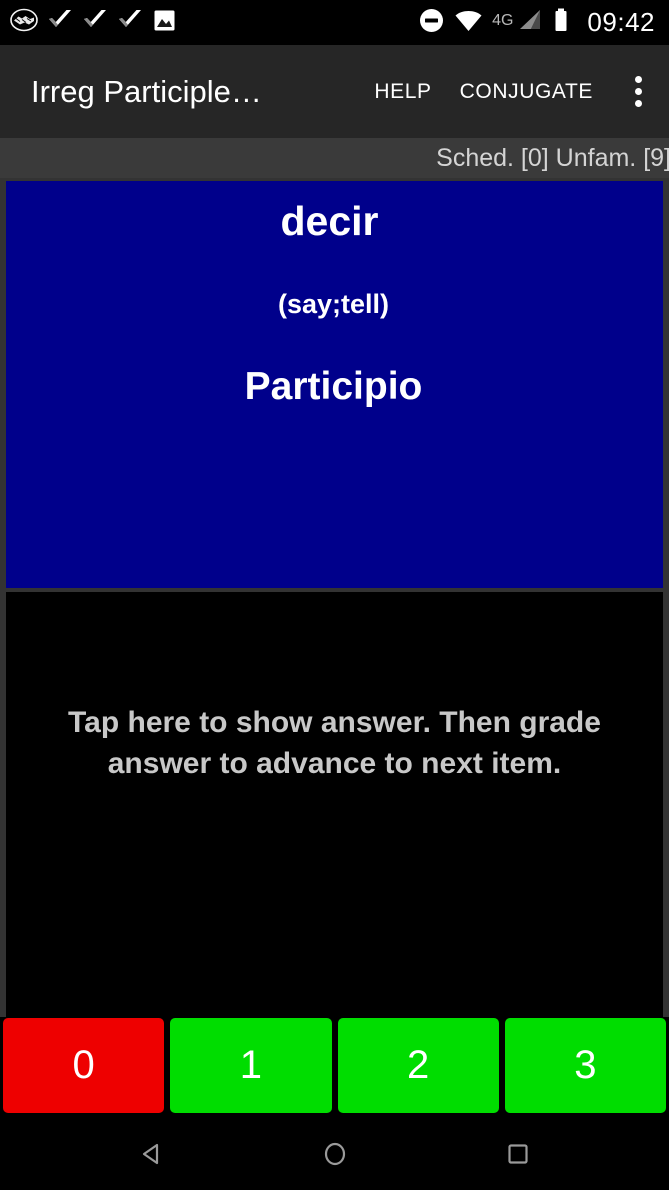  What do you see at coordinates (164, 23) in the screenshot?
I see `image-icon` at bounding box center [164, 23].